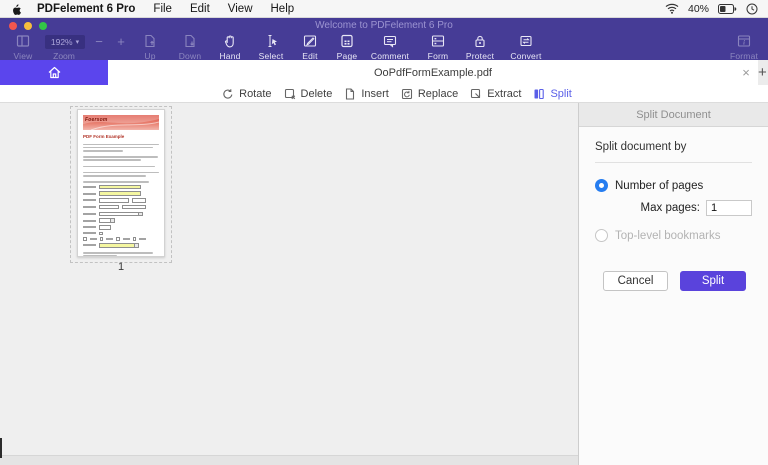 The image size is (768, 465). What do you see at coordinates (552, 94) in the screenshot?
I see `split-tool-button: Split` at bounding box center [552, 94].